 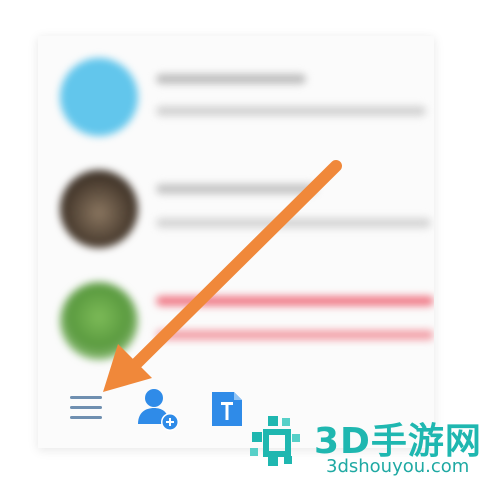 I want to click on add-contact-icon, so click(x=158, y=409).